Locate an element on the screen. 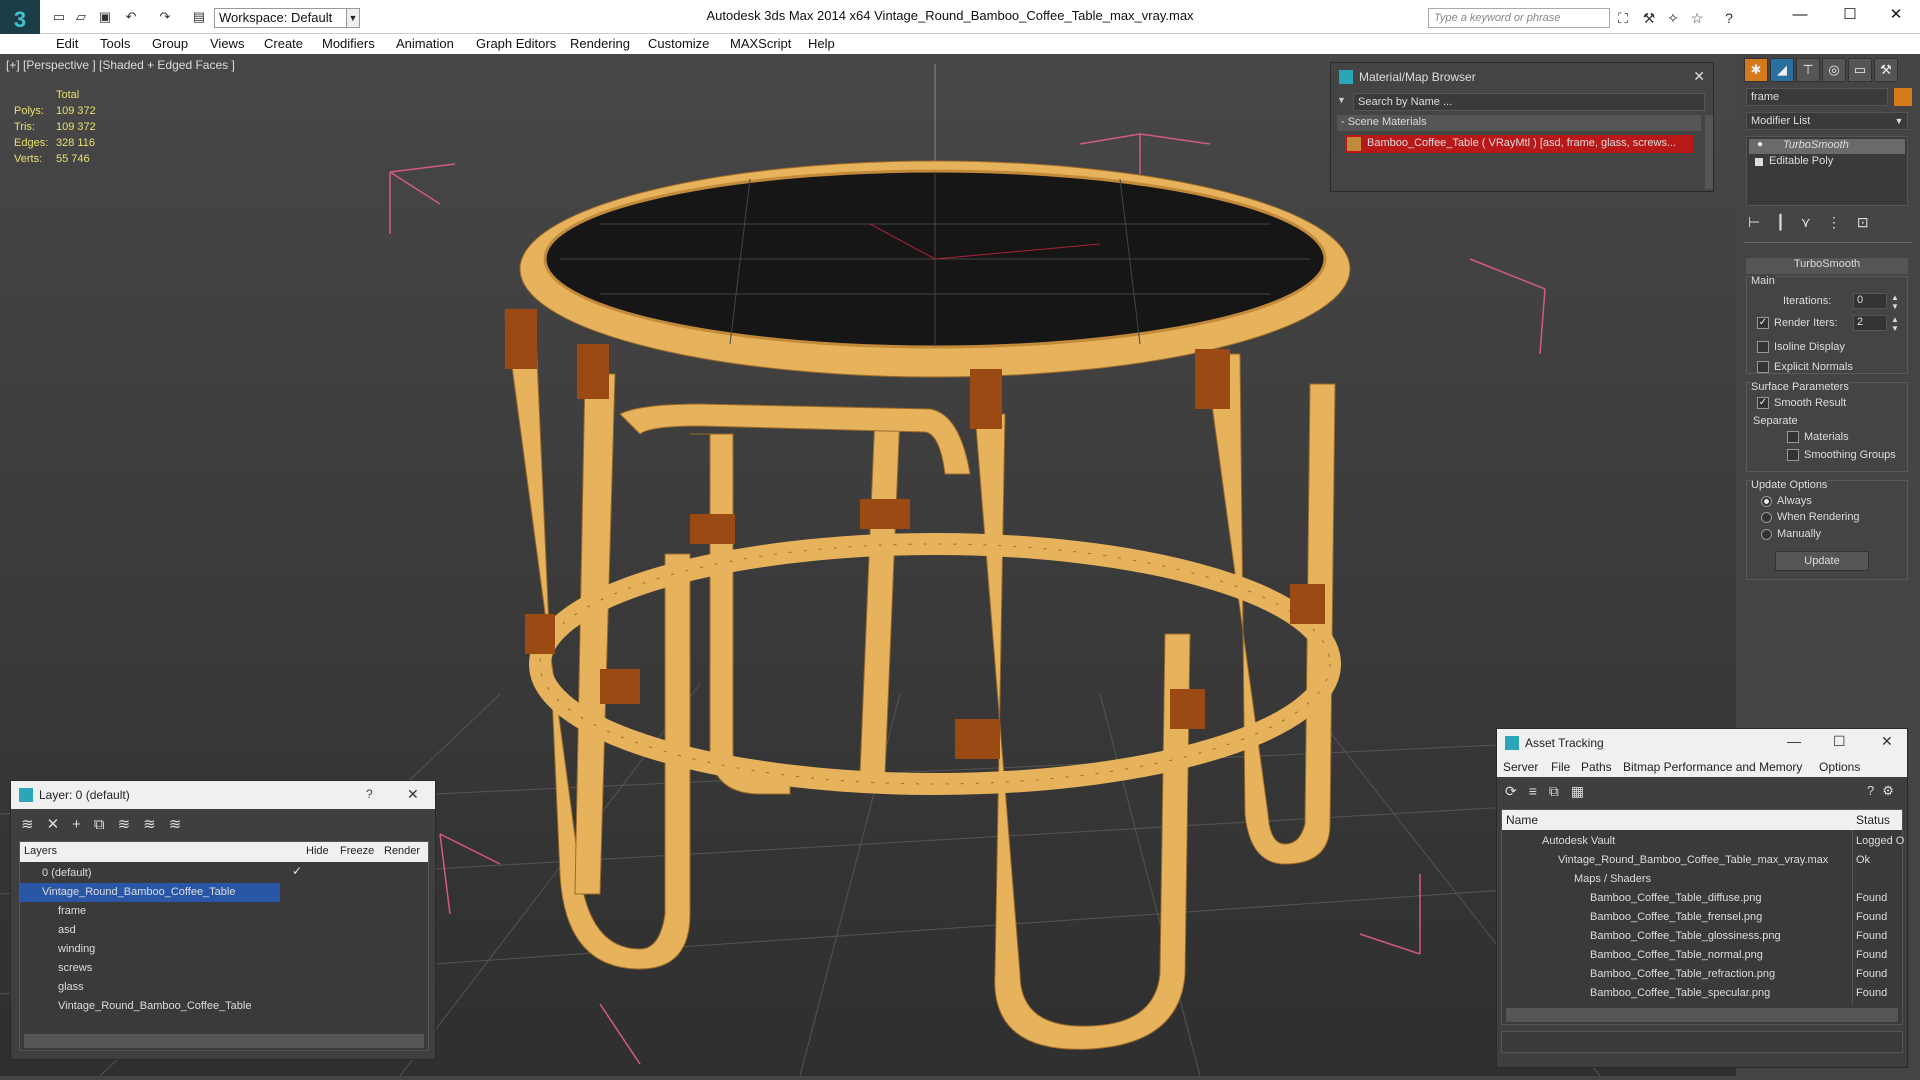 Image resolution: width=1920 pixels, height=1080 pixels. lightbulb-icon: ● is located at coordinates (1762, 145).